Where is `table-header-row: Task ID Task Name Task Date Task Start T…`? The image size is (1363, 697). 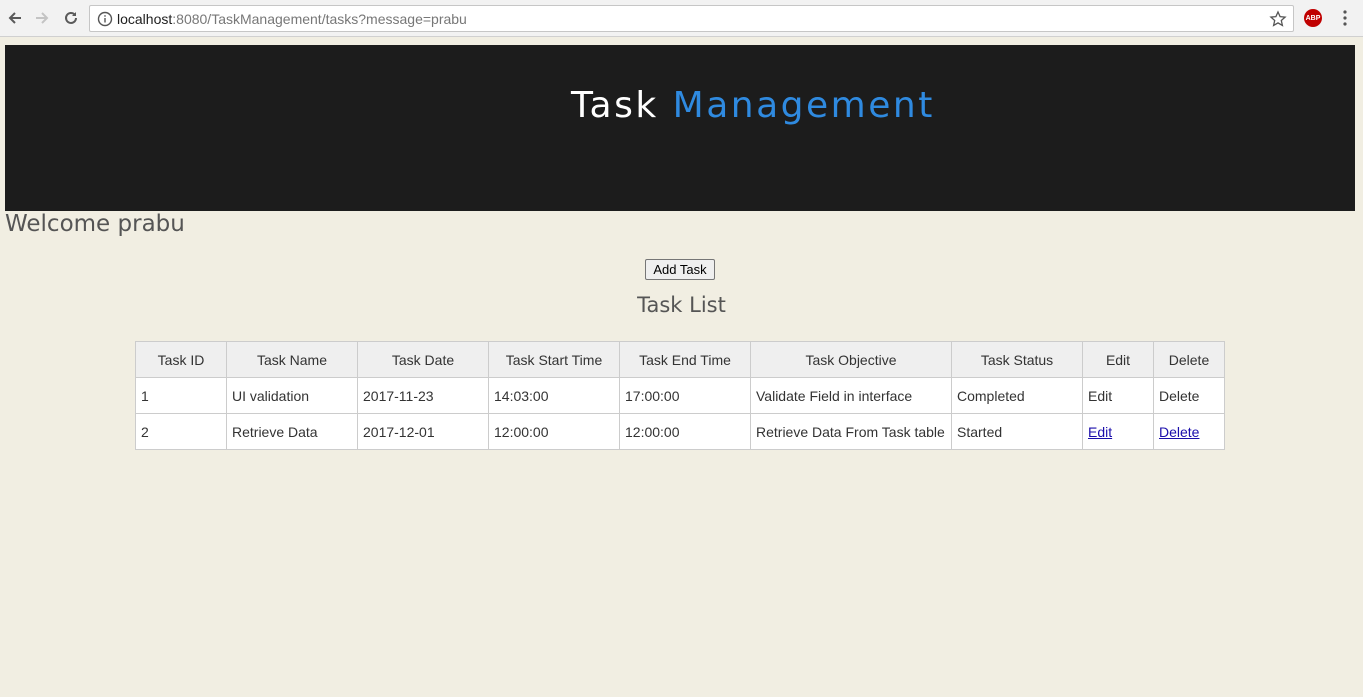
table-header-row: Task ID Task Name Task Date Task Start T… is located at coordinates (680, 359).